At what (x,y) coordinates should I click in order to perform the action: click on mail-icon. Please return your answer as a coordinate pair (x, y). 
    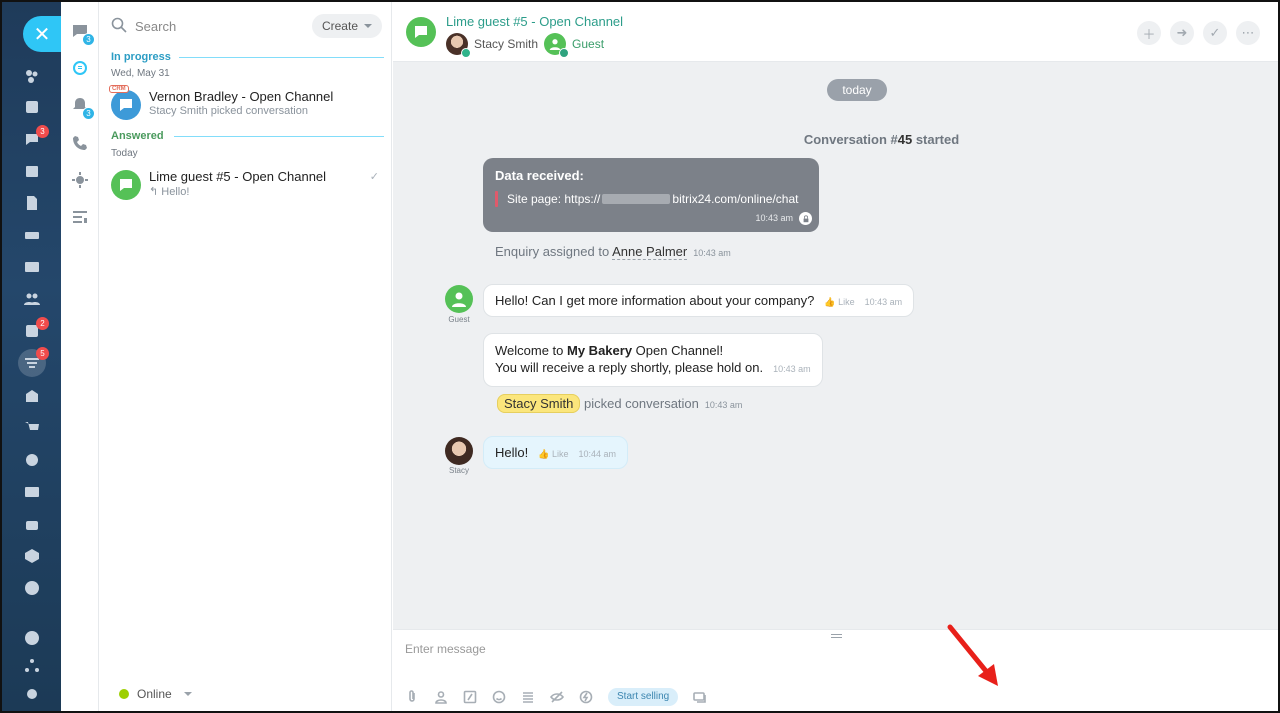
    Looking at the image, I should click on (32, 267).